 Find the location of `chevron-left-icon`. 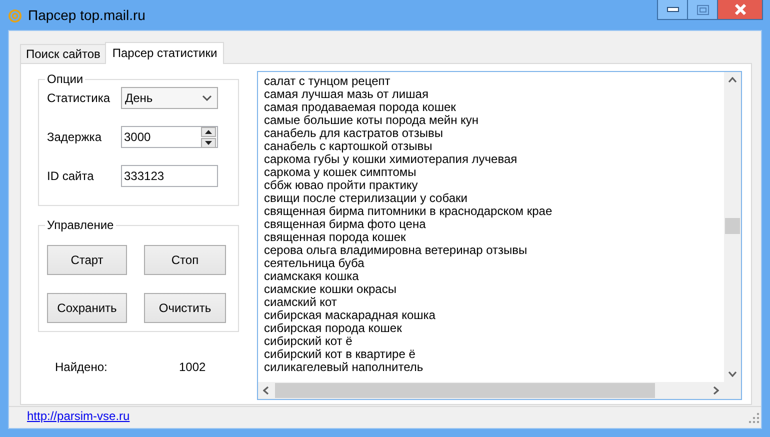

chevron-left-icon is located at coordinates (266, 390).